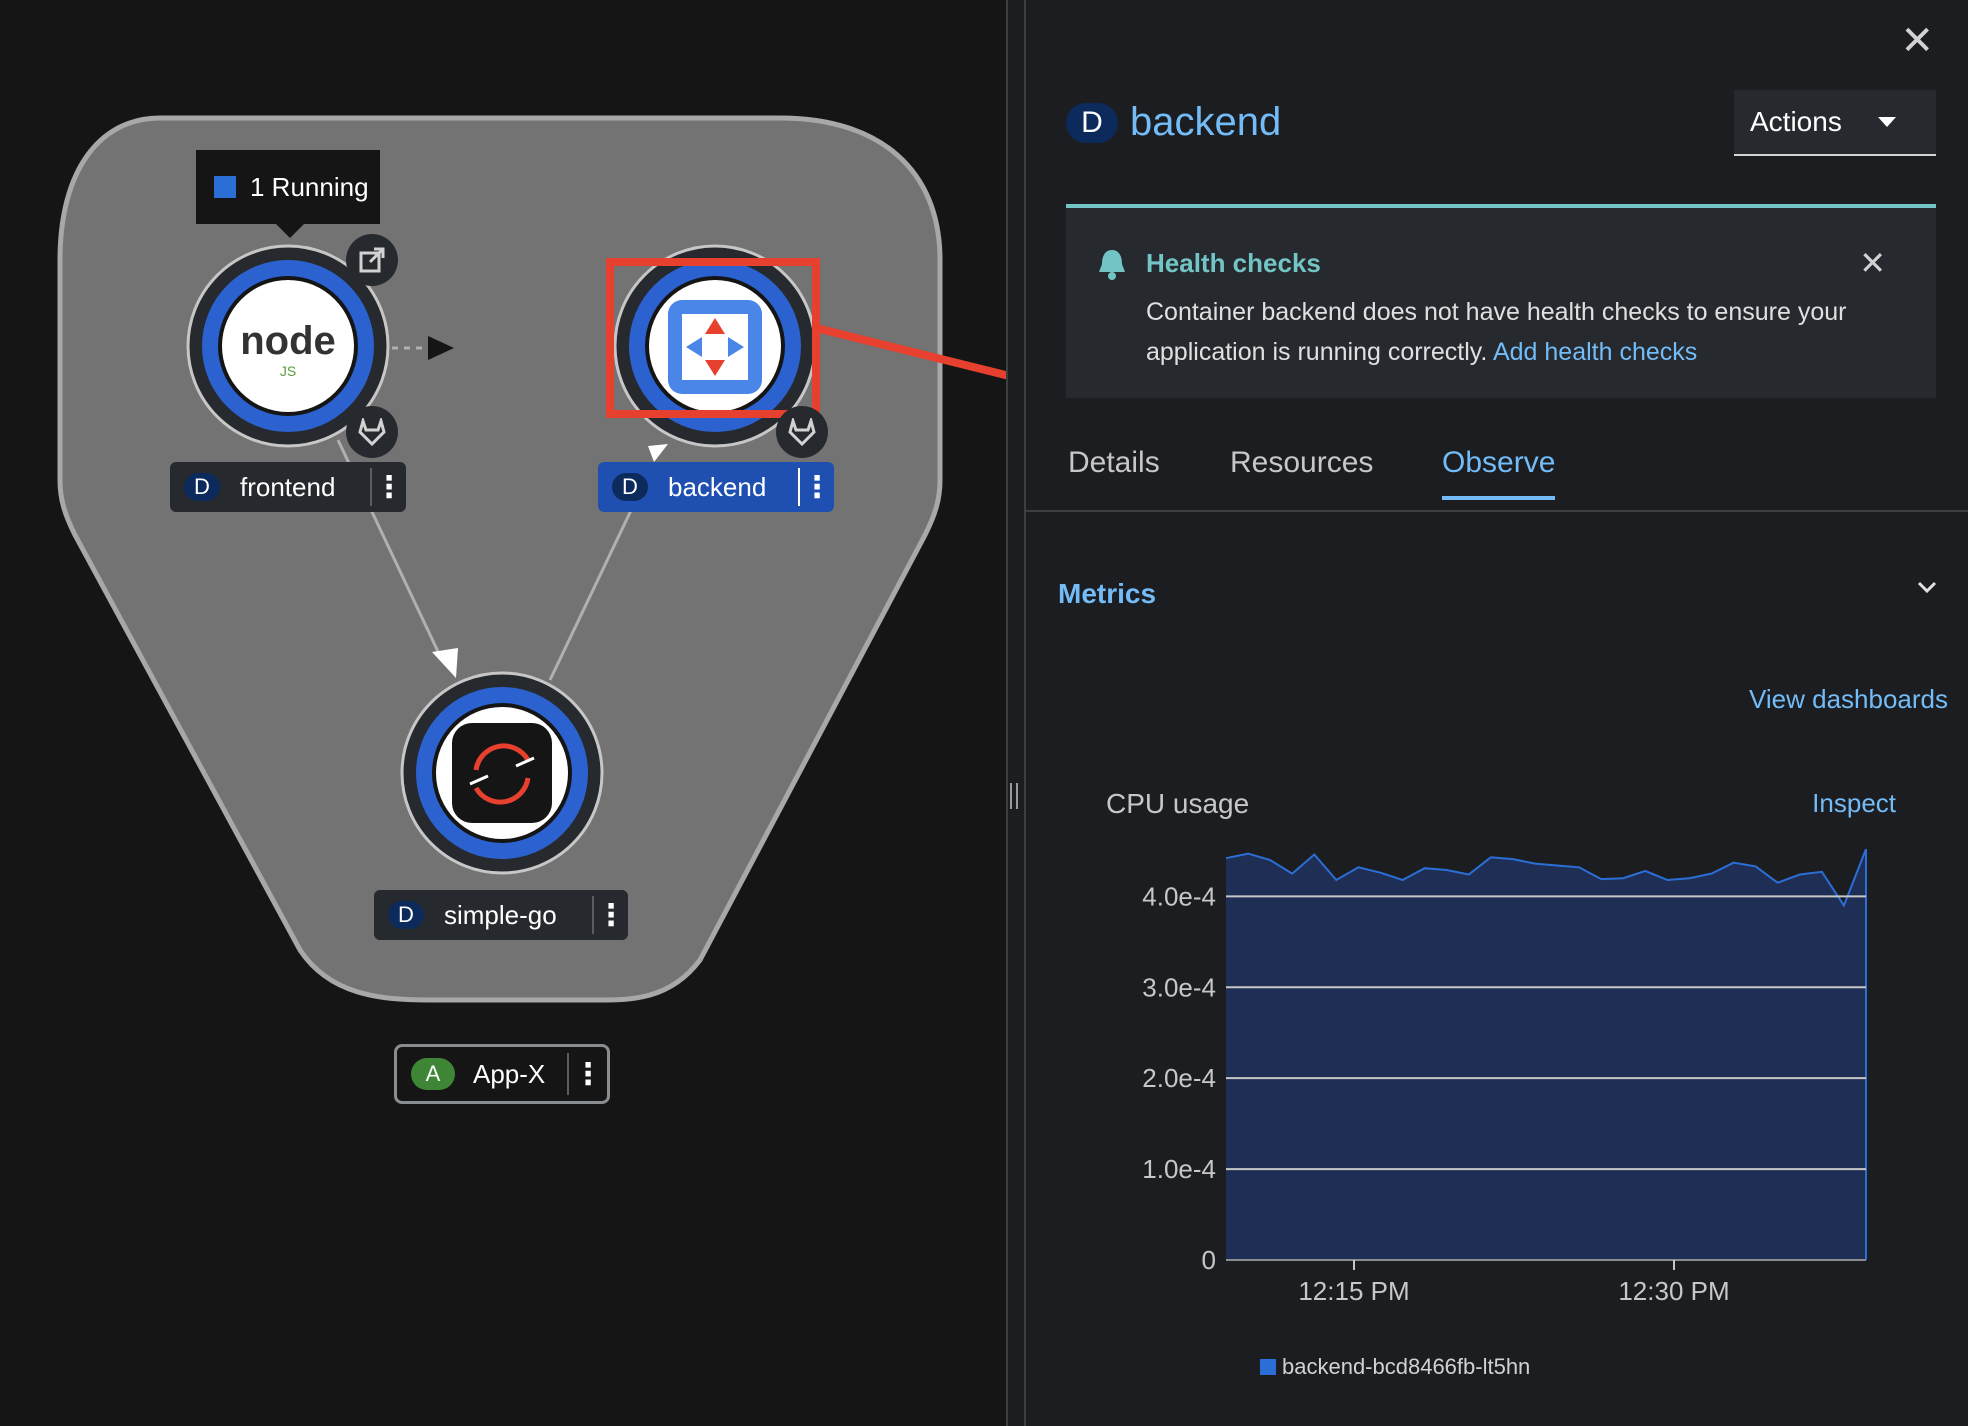 The image size is (1968, 1426). Describe the element at coordinates (1872, 263) in the screenshot. I see `close-alert-button: ✕` at that location.